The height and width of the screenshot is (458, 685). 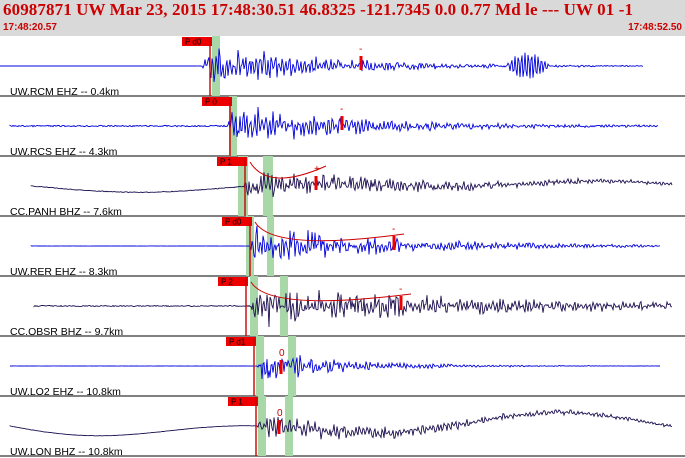 I want to click on station-label: UW.LO2 EHZ -- 10.8km, so click(x=65, y=392).